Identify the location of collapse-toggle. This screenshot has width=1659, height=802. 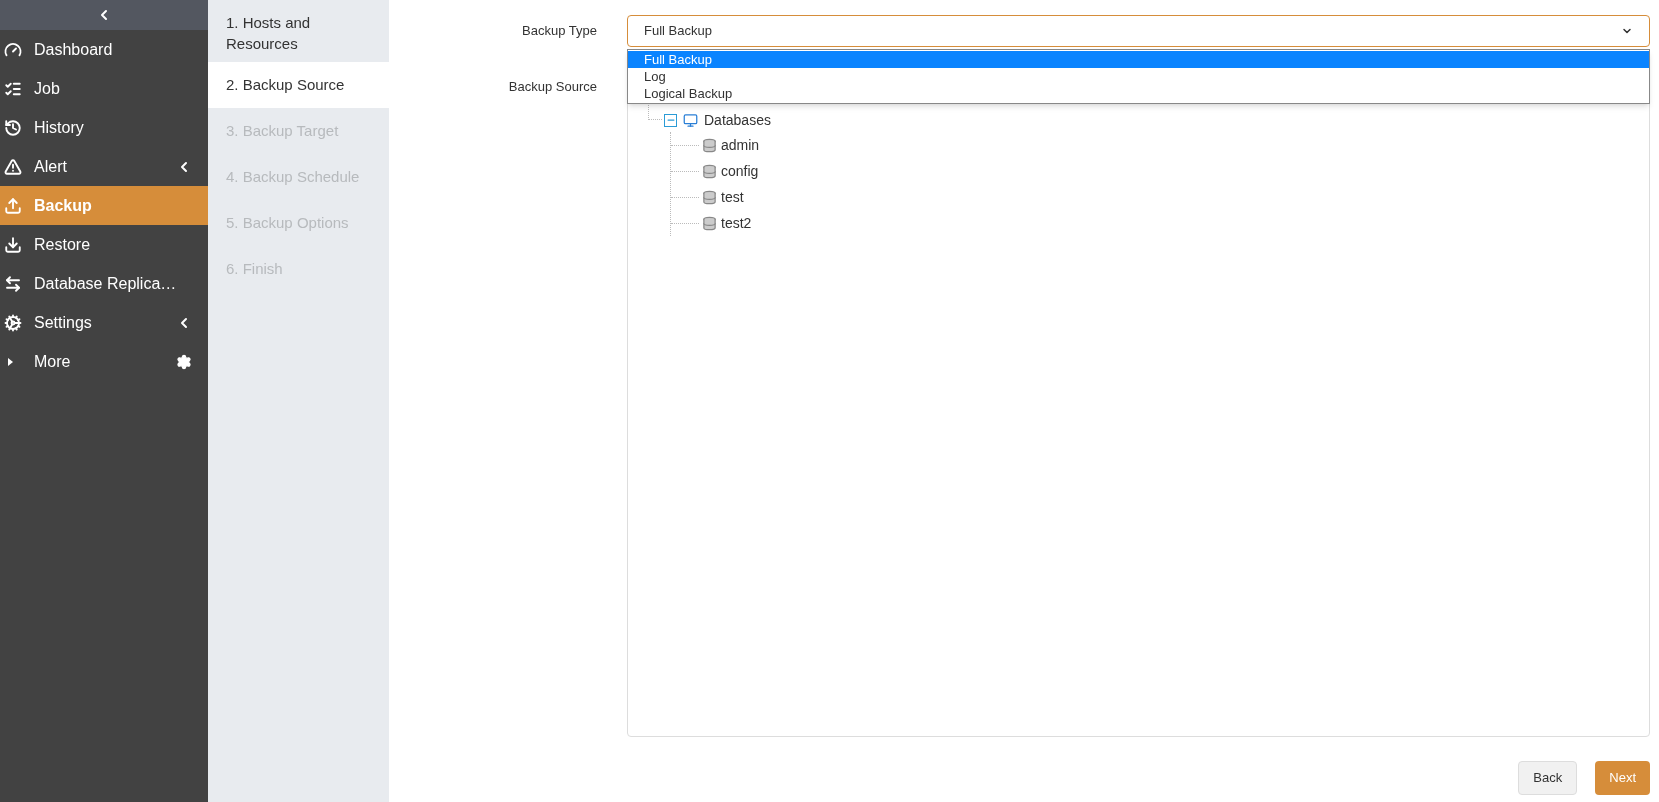
(670, 120).